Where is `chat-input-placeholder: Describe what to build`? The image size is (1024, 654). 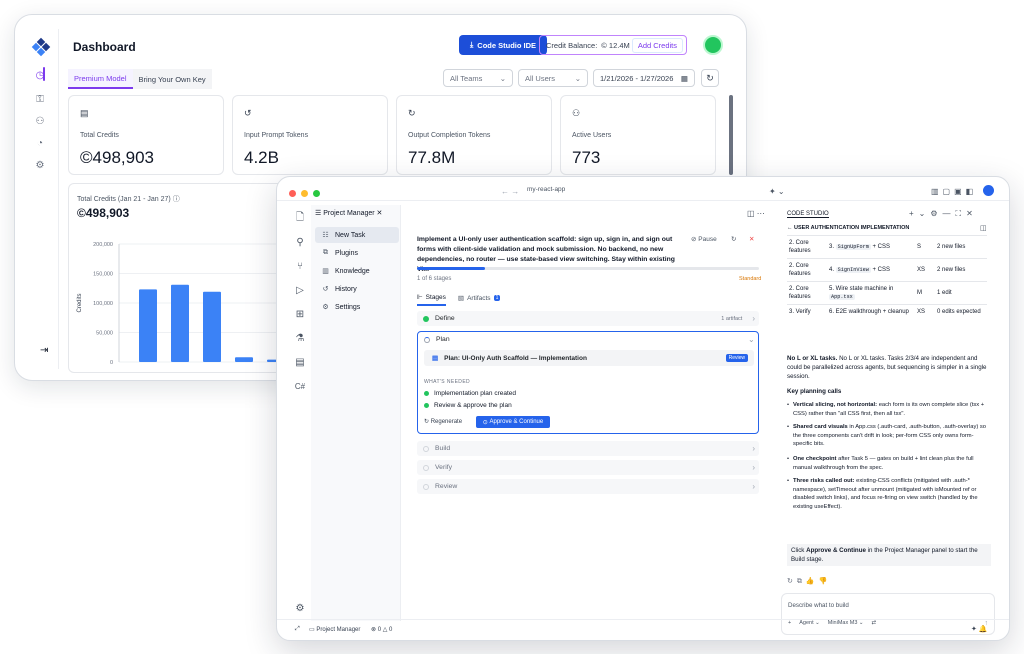 chat-input-placeholder: Describe what to build is located at coordinates (818, 605).